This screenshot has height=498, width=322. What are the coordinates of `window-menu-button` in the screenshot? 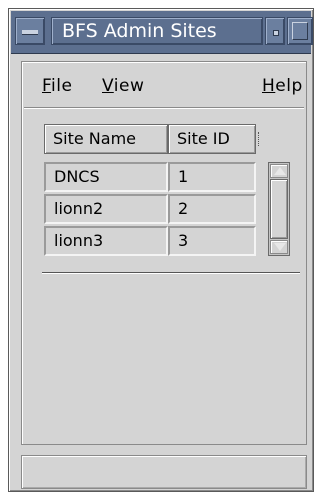 It's located at (30, 31).